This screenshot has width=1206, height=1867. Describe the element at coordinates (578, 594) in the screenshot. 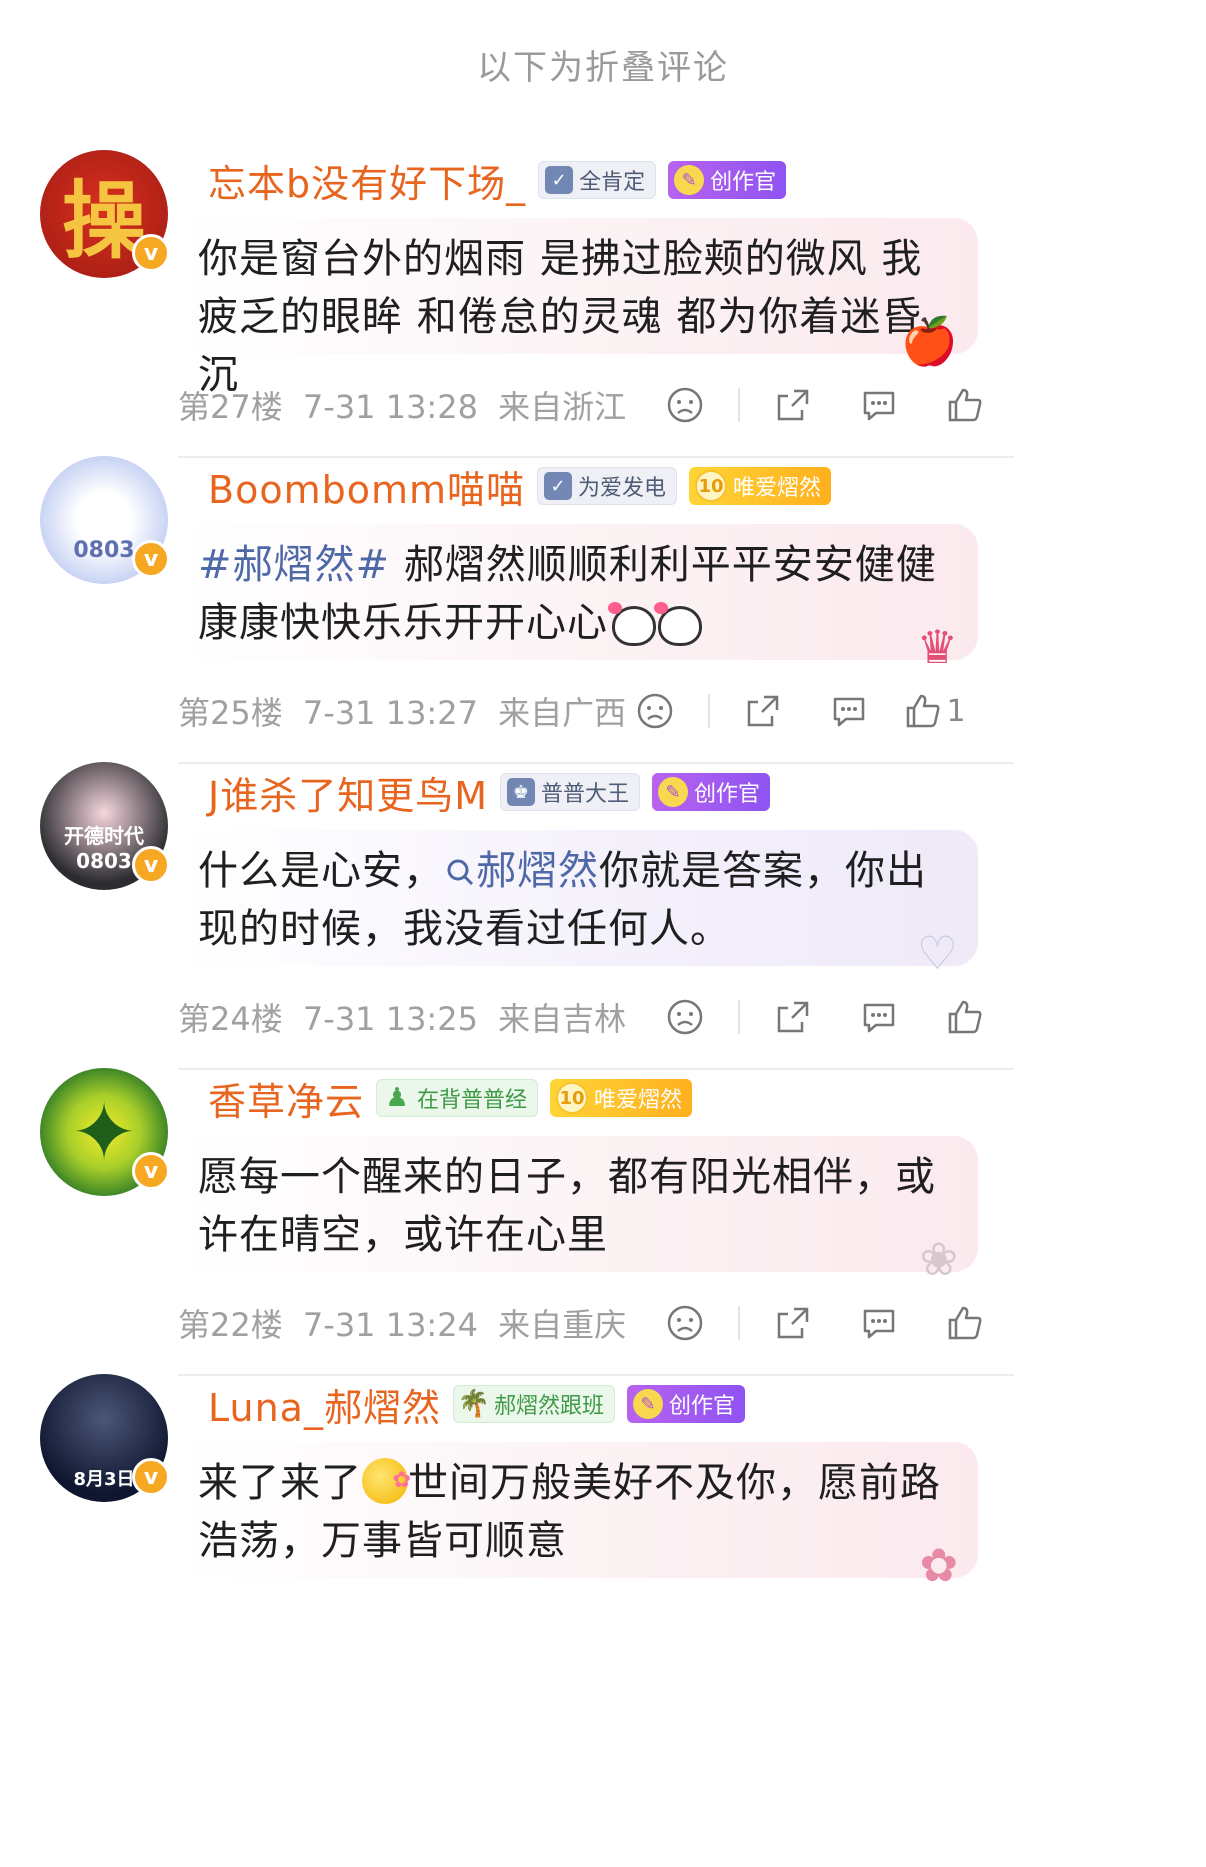

I see `comment-text: #郝熠然# 郝熠然顺顺利利平平安安健健康康快快乐乐开开心心` at that location.